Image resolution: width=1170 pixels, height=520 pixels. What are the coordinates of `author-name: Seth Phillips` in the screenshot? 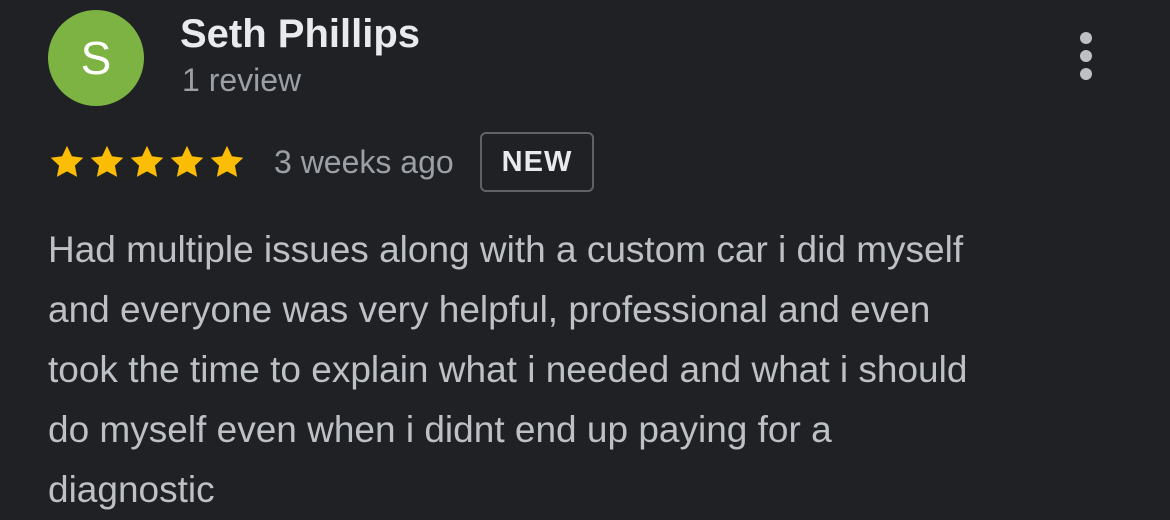 It's located at (300, 34).